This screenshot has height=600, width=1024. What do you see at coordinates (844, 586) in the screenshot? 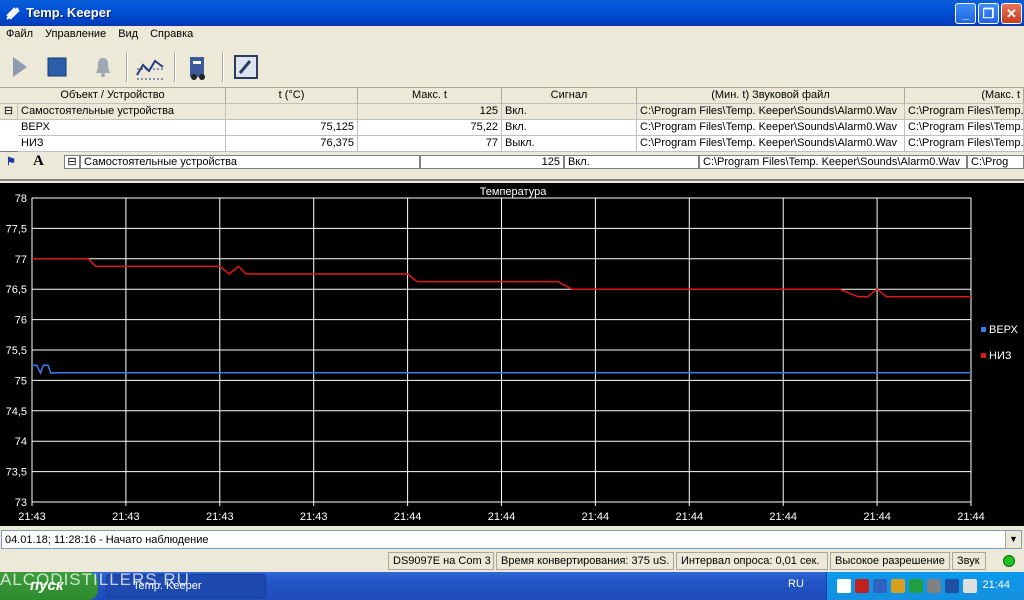
I see `tray-app-icon` at bounding box center [844, 586].